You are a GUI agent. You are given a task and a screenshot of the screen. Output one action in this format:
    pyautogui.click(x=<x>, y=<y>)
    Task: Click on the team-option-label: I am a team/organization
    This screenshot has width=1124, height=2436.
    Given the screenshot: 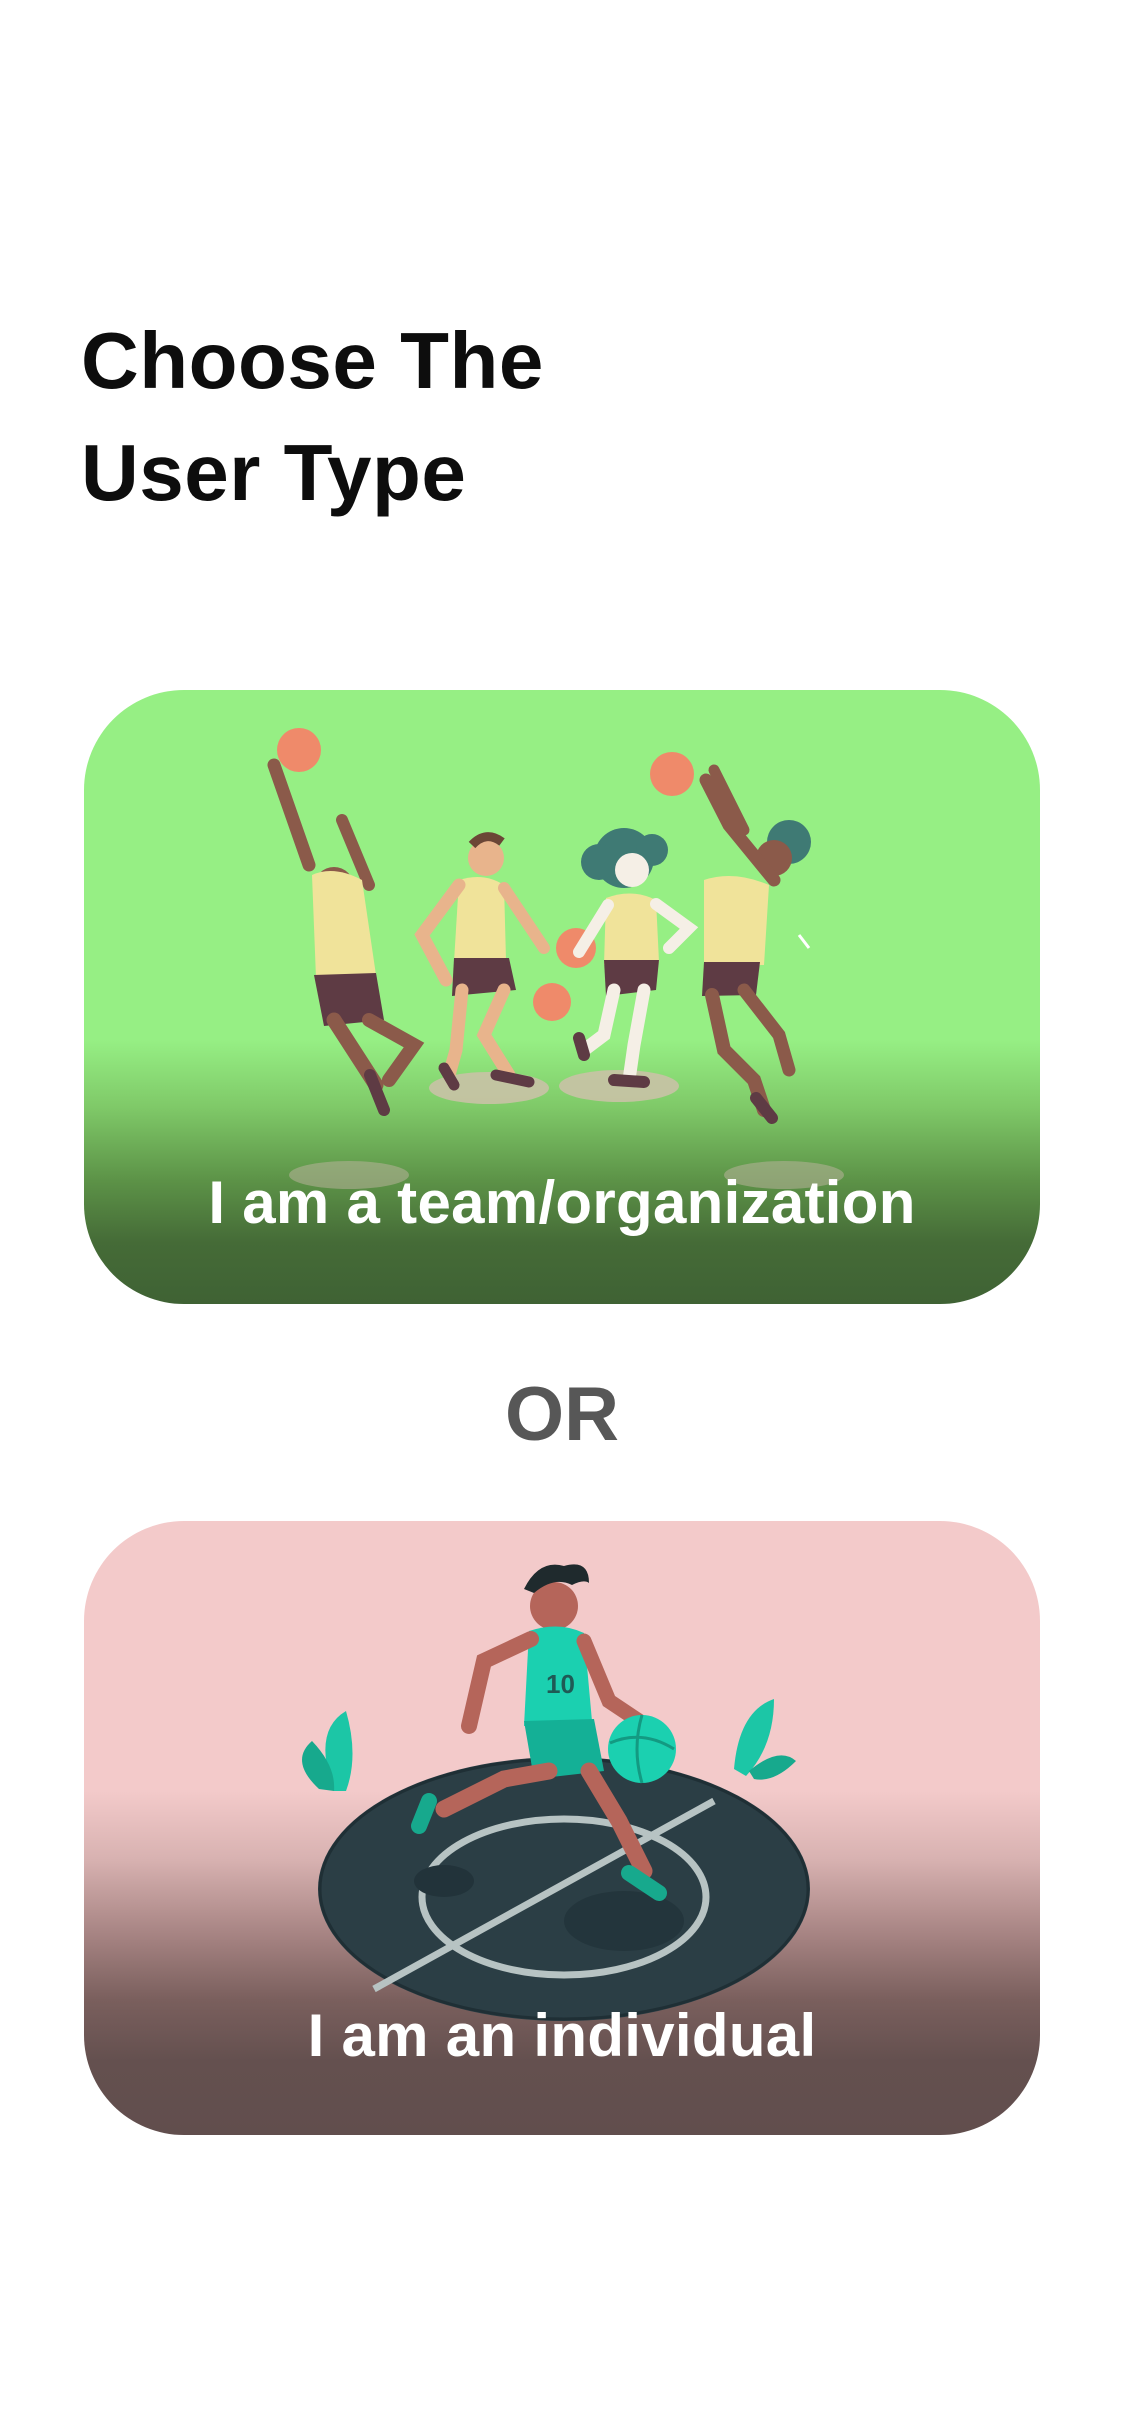 What is the action you would take?
    pyautogui.click(x=562, y=1202)
    